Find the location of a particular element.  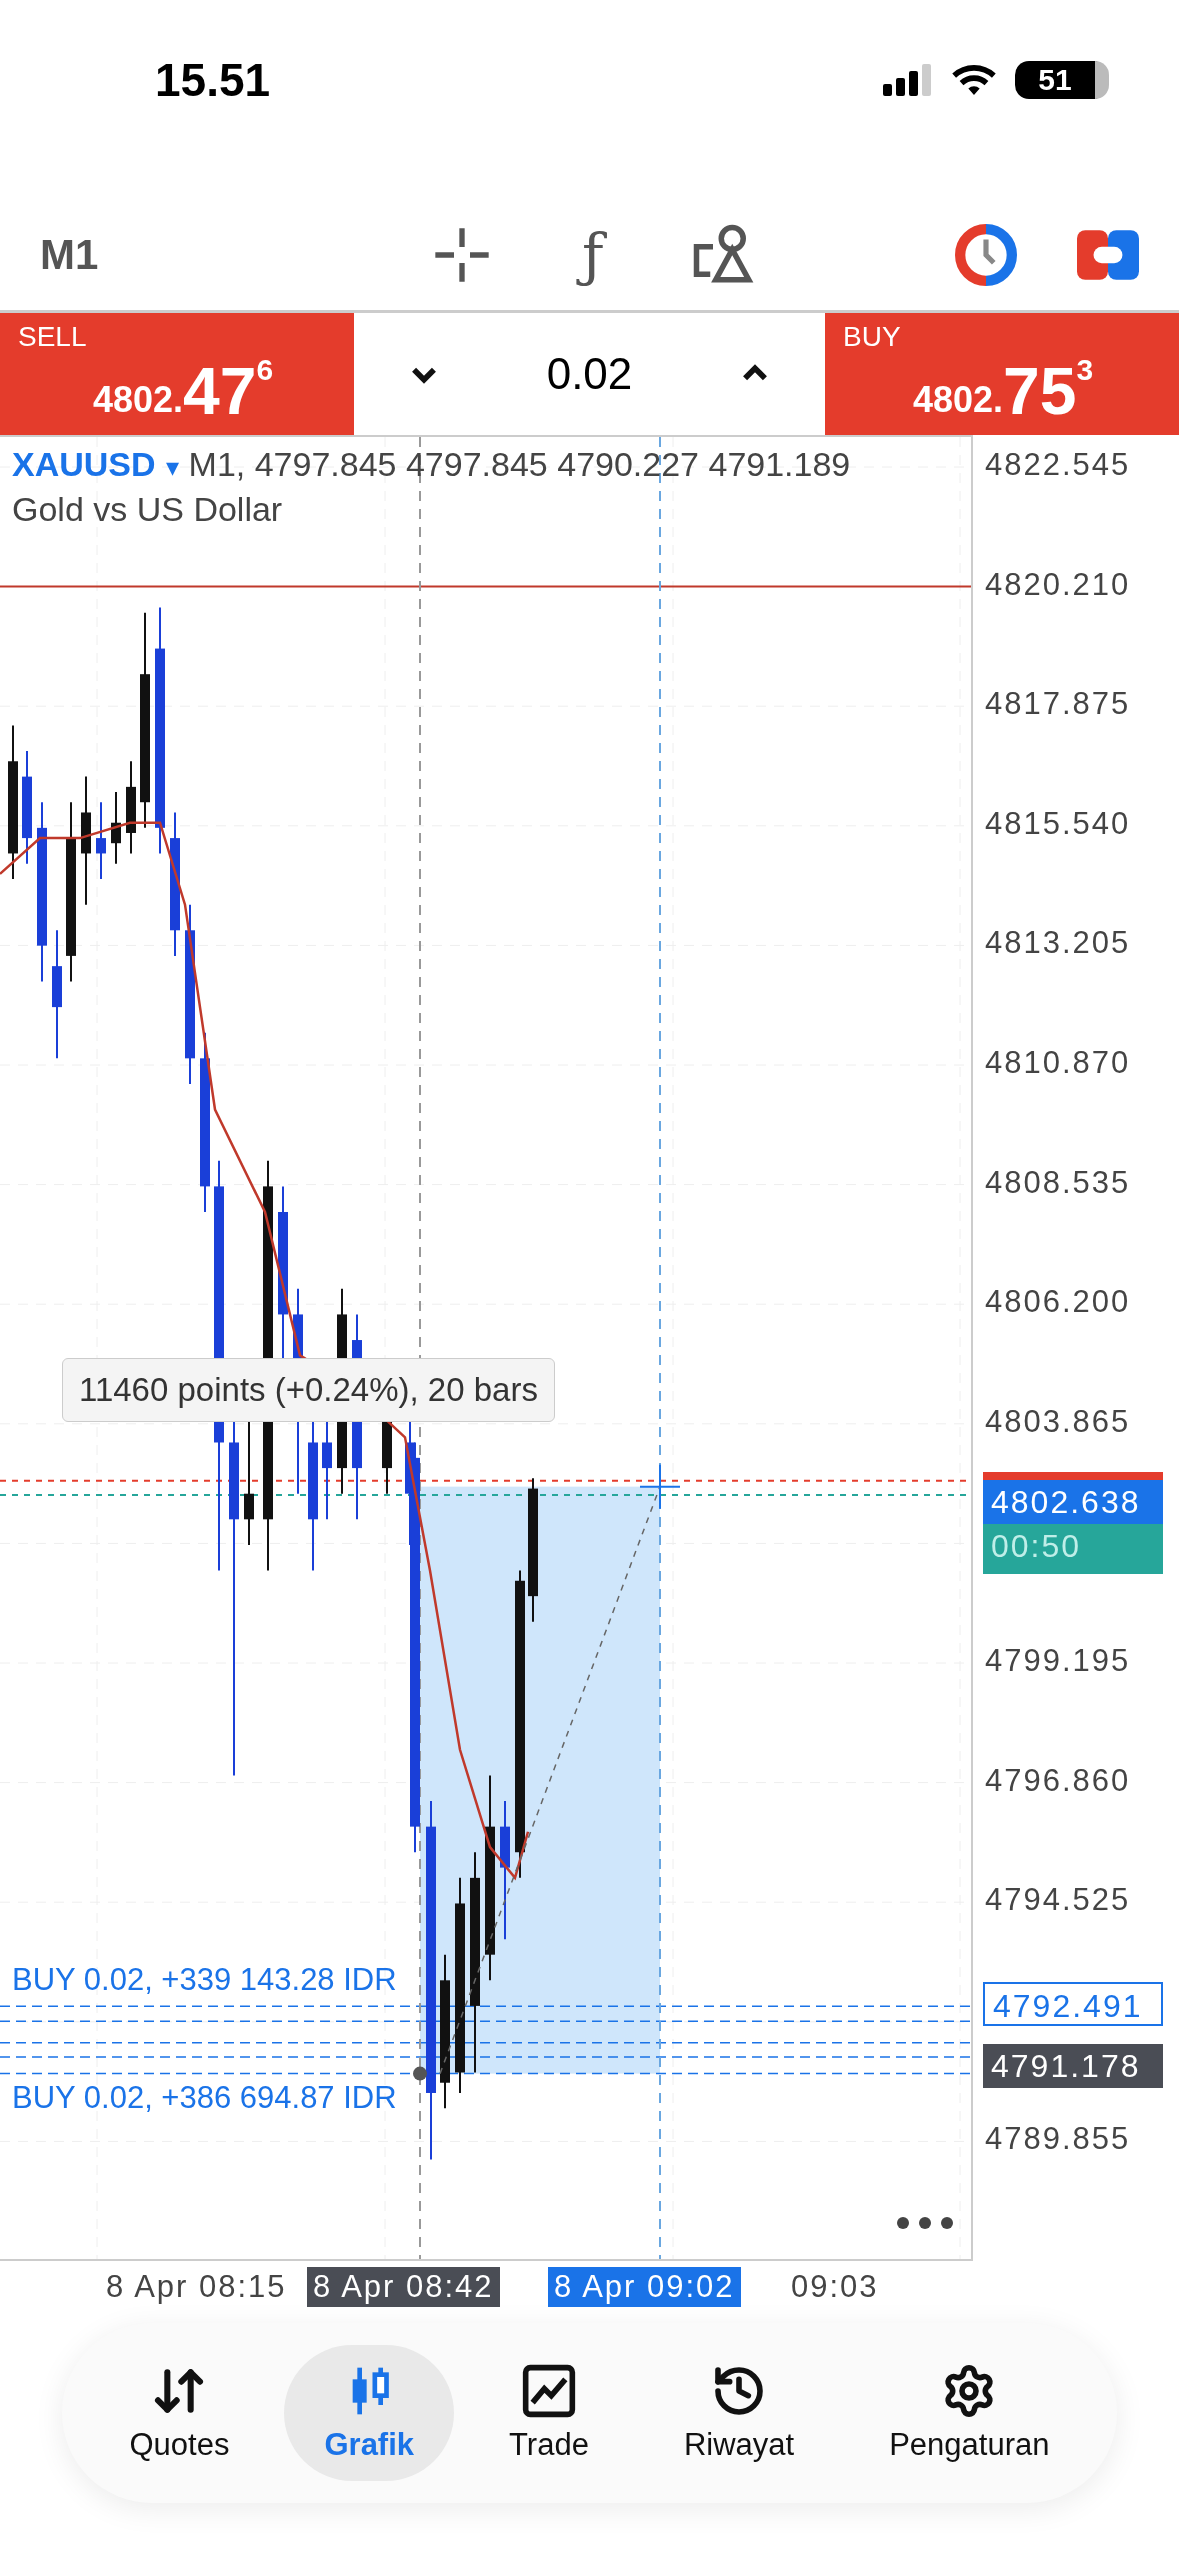

battery-indicator: 51 is located at coordinates (1062, 80).